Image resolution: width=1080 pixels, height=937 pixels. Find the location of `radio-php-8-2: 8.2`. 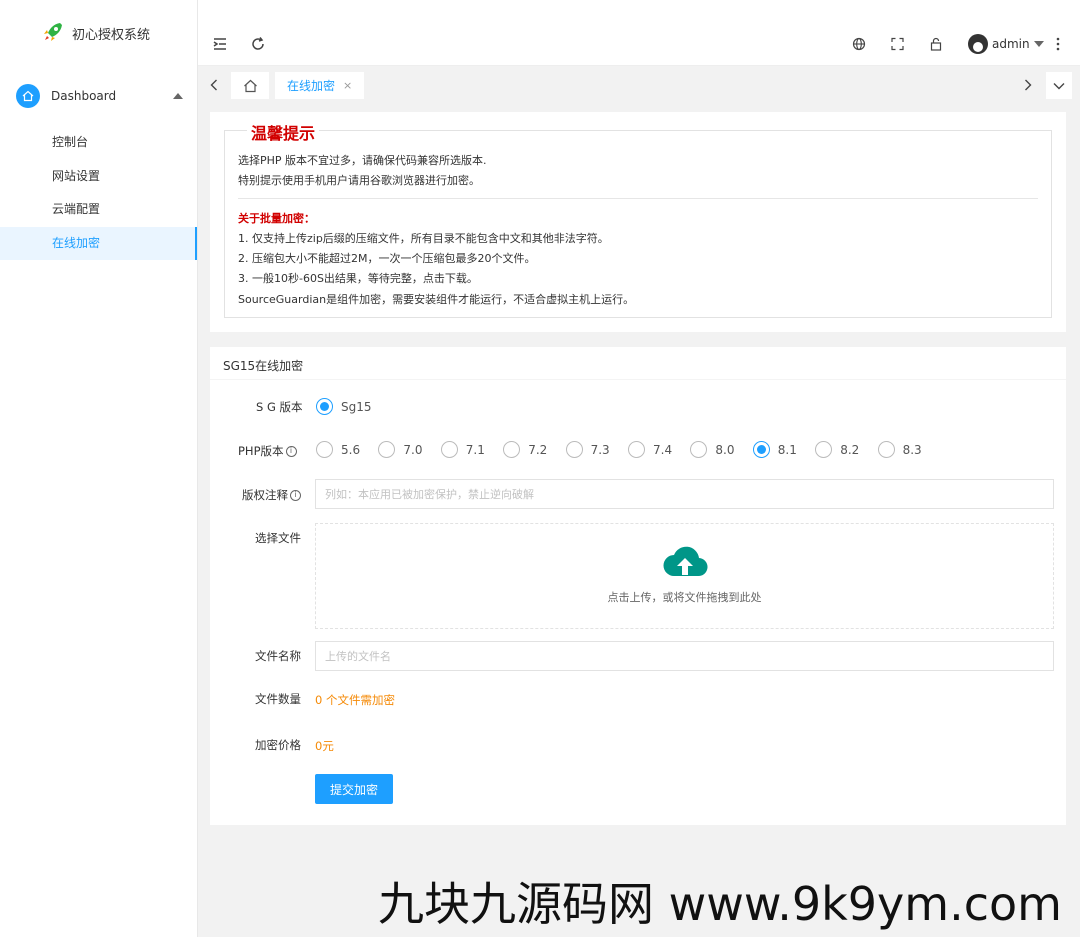

radio-php-8-2: 8.2 is located at coordinates (837, 449).